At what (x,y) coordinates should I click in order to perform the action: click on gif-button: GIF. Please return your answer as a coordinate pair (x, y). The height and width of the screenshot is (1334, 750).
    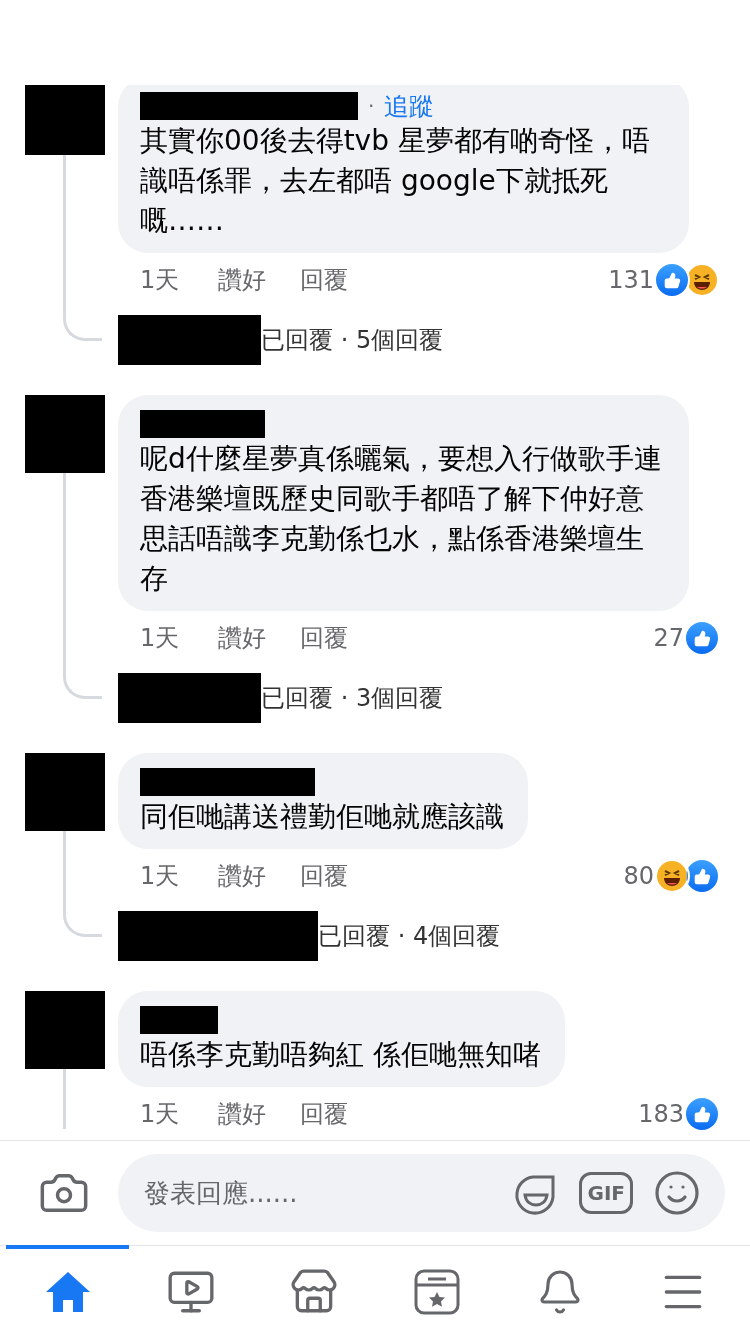
    Looking at the image, I should click on (606, 1193).